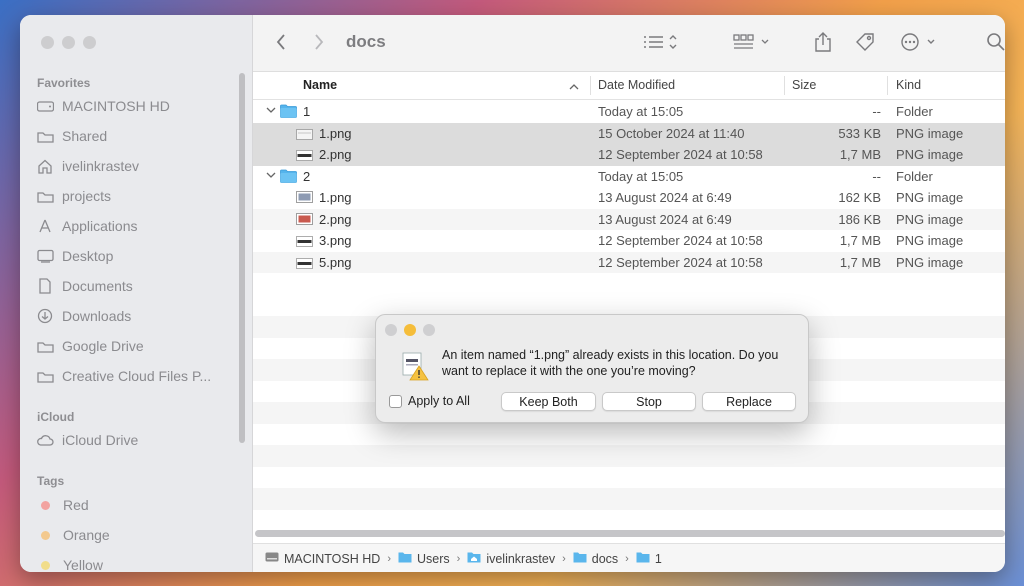 Image resolution: width=1024 pixels, height=586 pixels. Describe the element at coordinates (366, 41) in the screenshot. I see `window-title: docs` at that location.